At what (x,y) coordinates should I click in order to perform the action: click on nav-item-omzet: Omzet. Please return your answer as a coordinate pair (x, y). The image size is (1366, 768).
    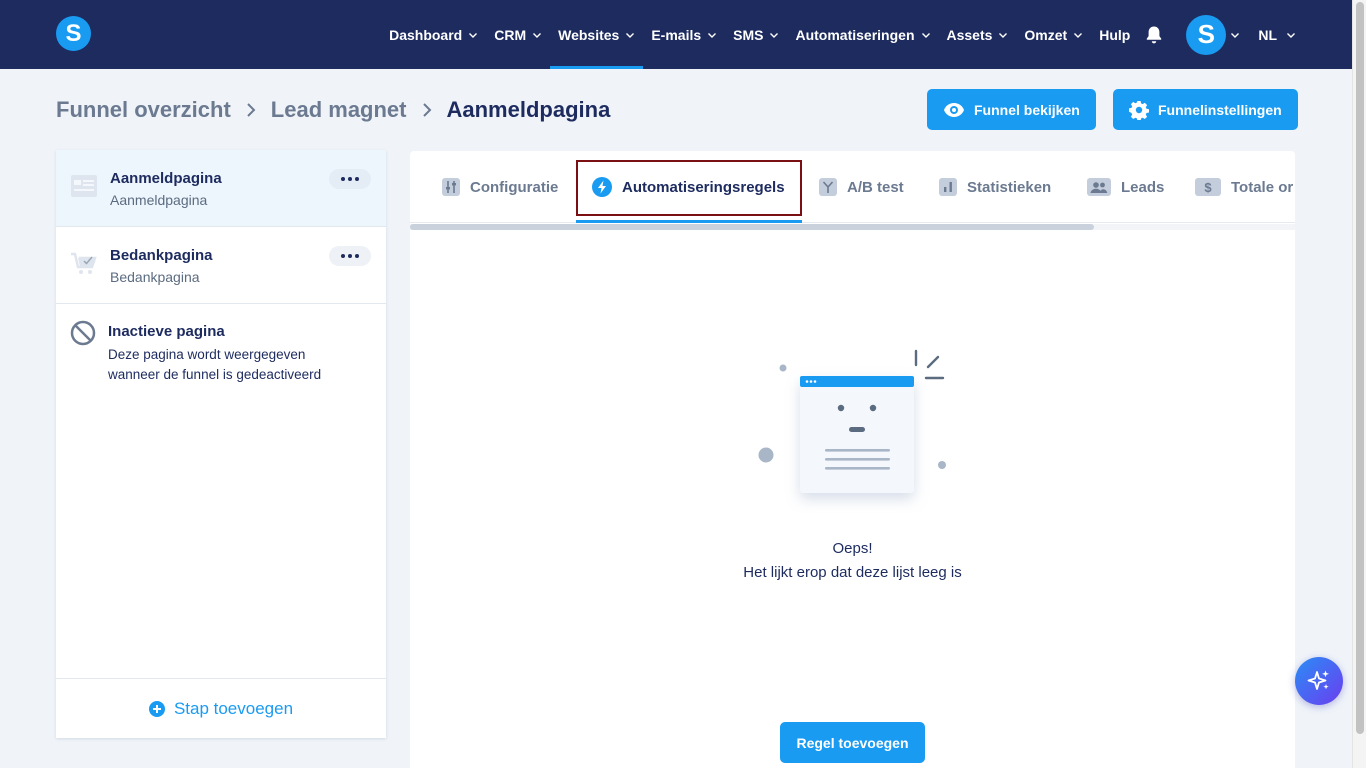
    Looking at the image, I should click on (1053, 34).